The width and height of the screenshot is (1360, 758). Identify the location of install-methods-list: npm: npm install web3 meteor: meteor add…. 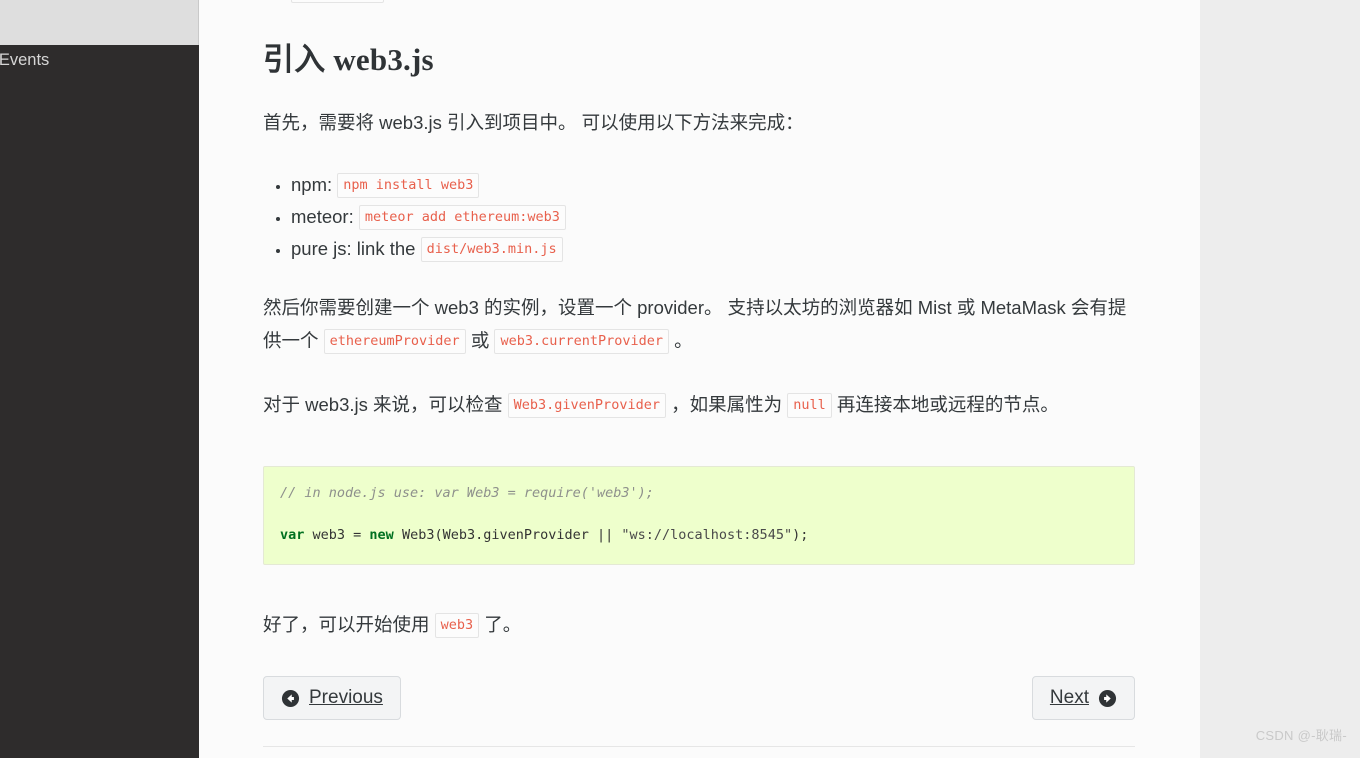
(699, 217).